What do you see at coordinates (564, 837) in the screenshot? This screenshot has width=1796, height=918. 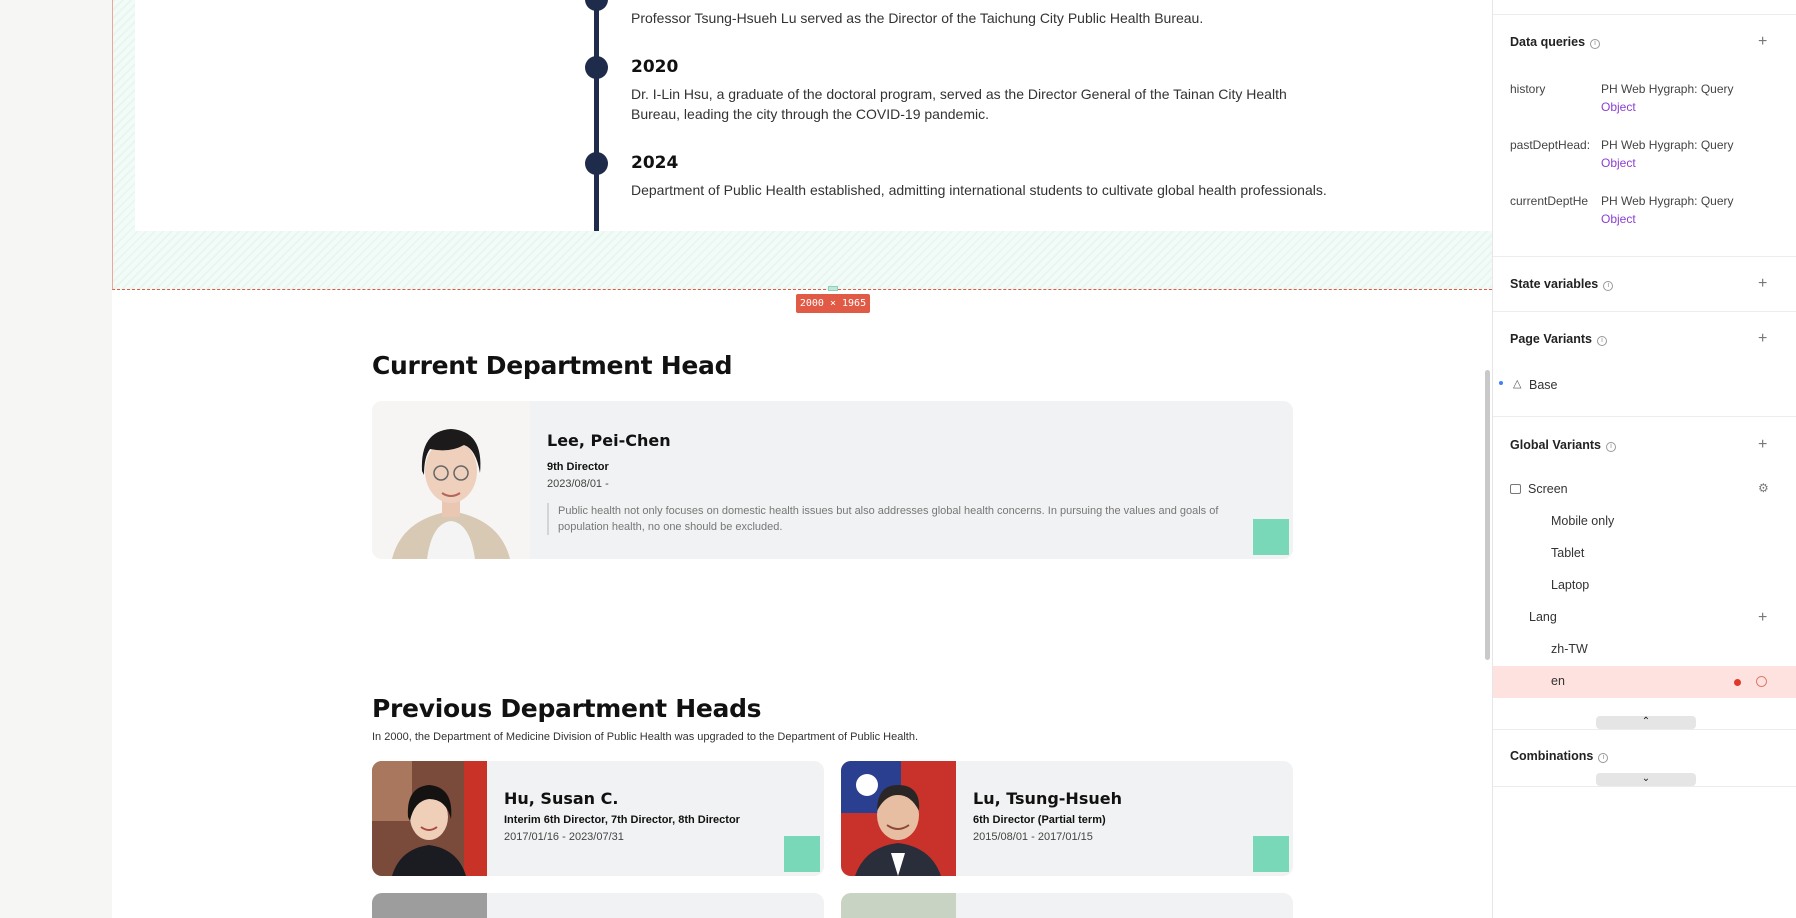 I see `head-date: 2017/01/16 - 2023/07/31` at bounding box center [564, 837].